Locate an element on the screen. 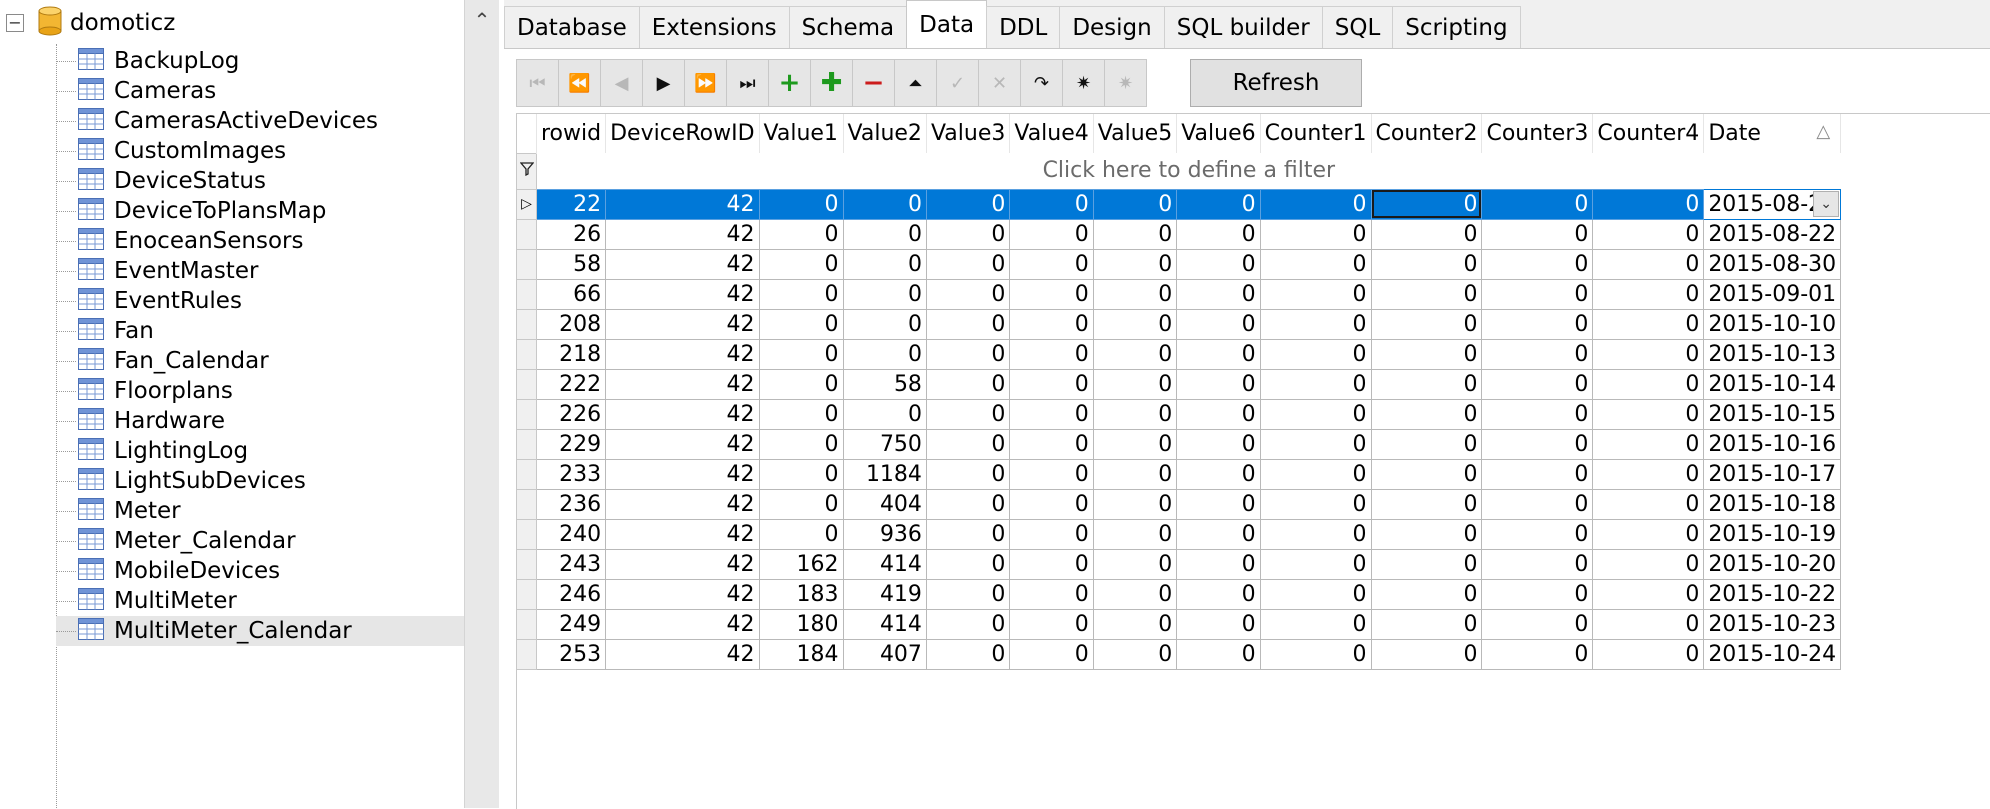  column-header: Counter3 is located at coordinates (1537, 133).